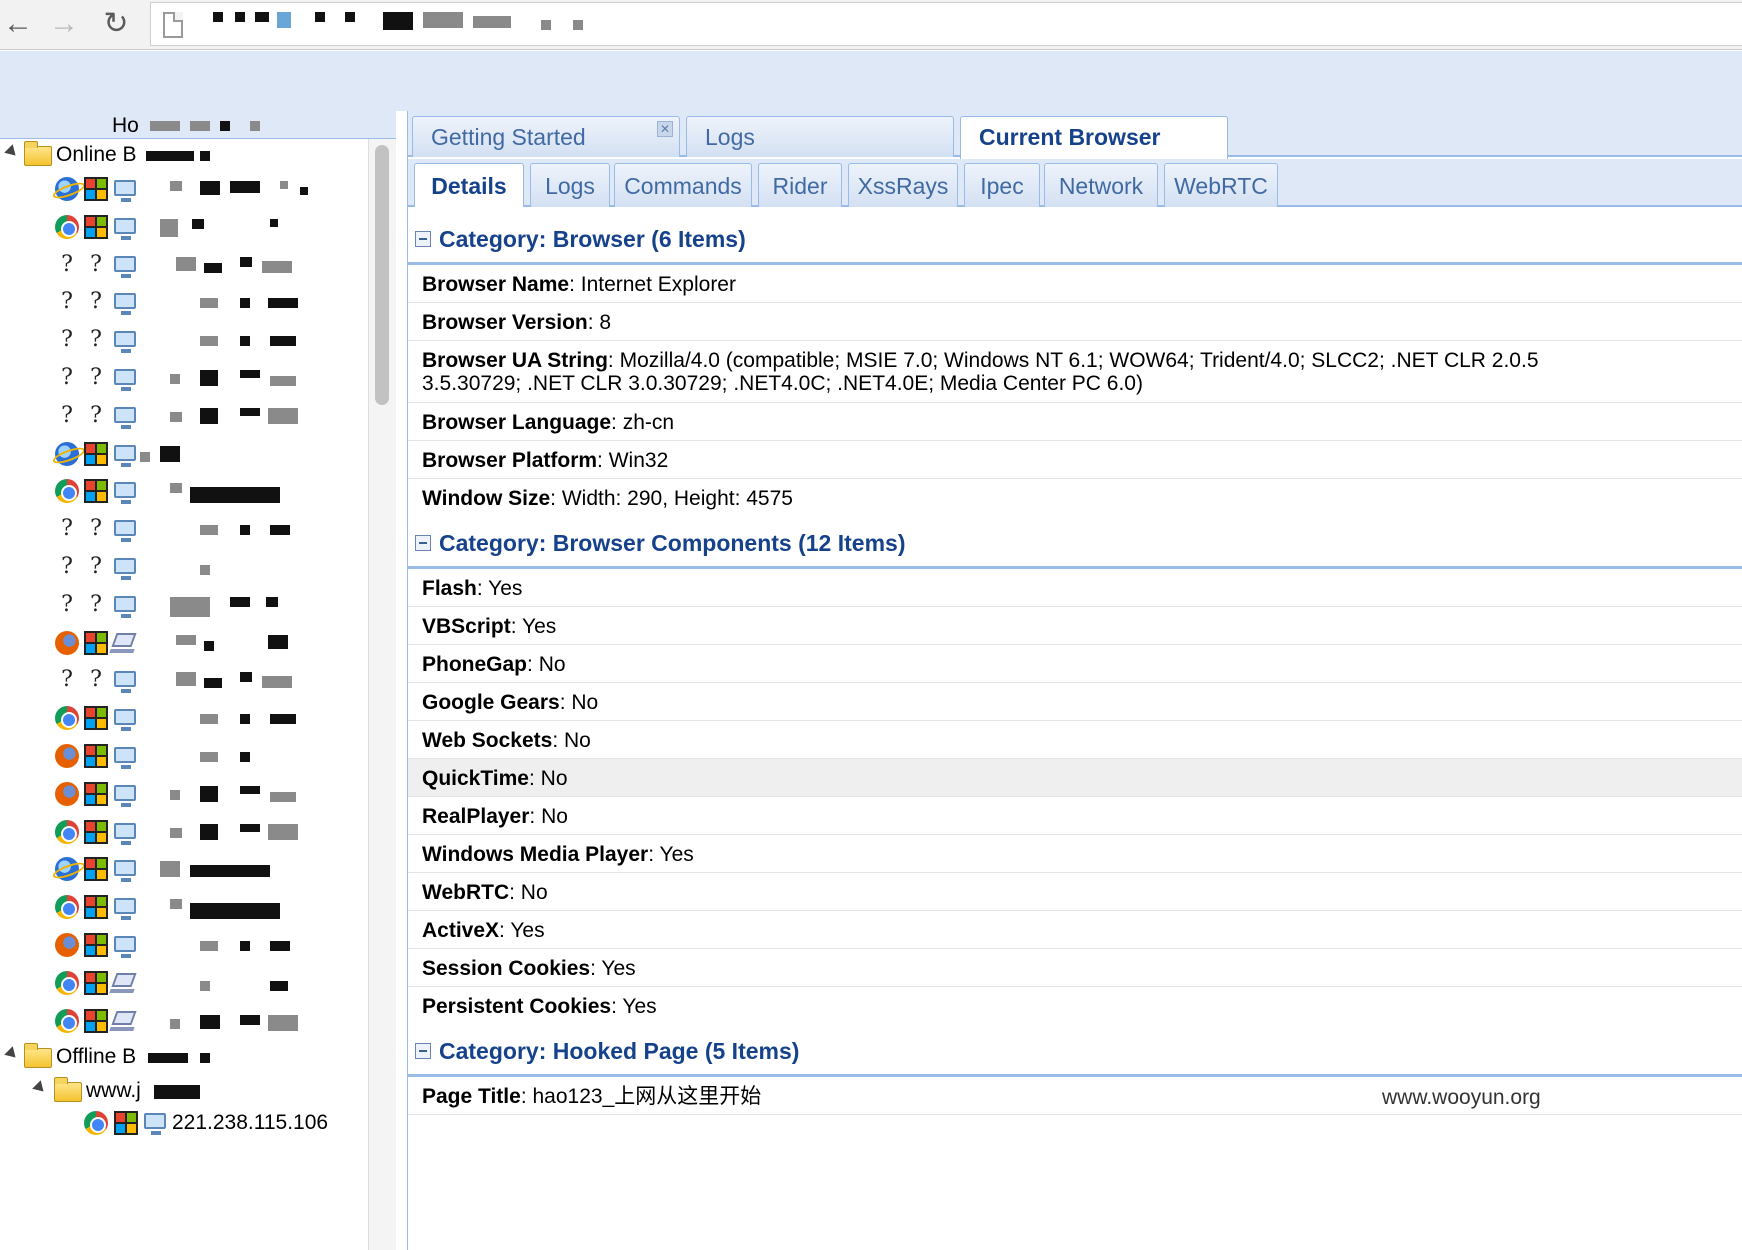  I want to click on tab-xssrays: XssRays, so click(903, 185).